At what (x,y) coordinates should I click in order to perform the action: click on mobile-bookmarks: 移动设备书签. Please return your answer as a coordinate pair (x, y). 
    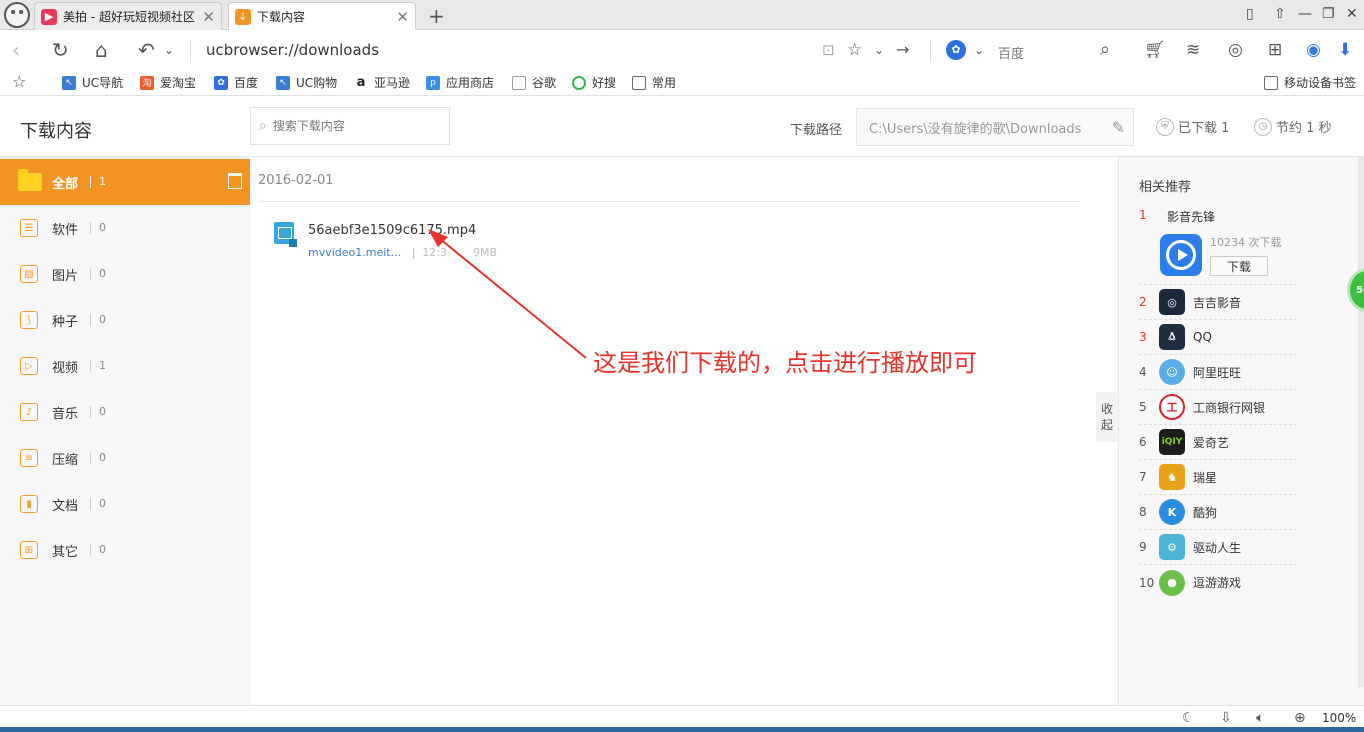
    Looking at the image, I should click on (1310, 82).